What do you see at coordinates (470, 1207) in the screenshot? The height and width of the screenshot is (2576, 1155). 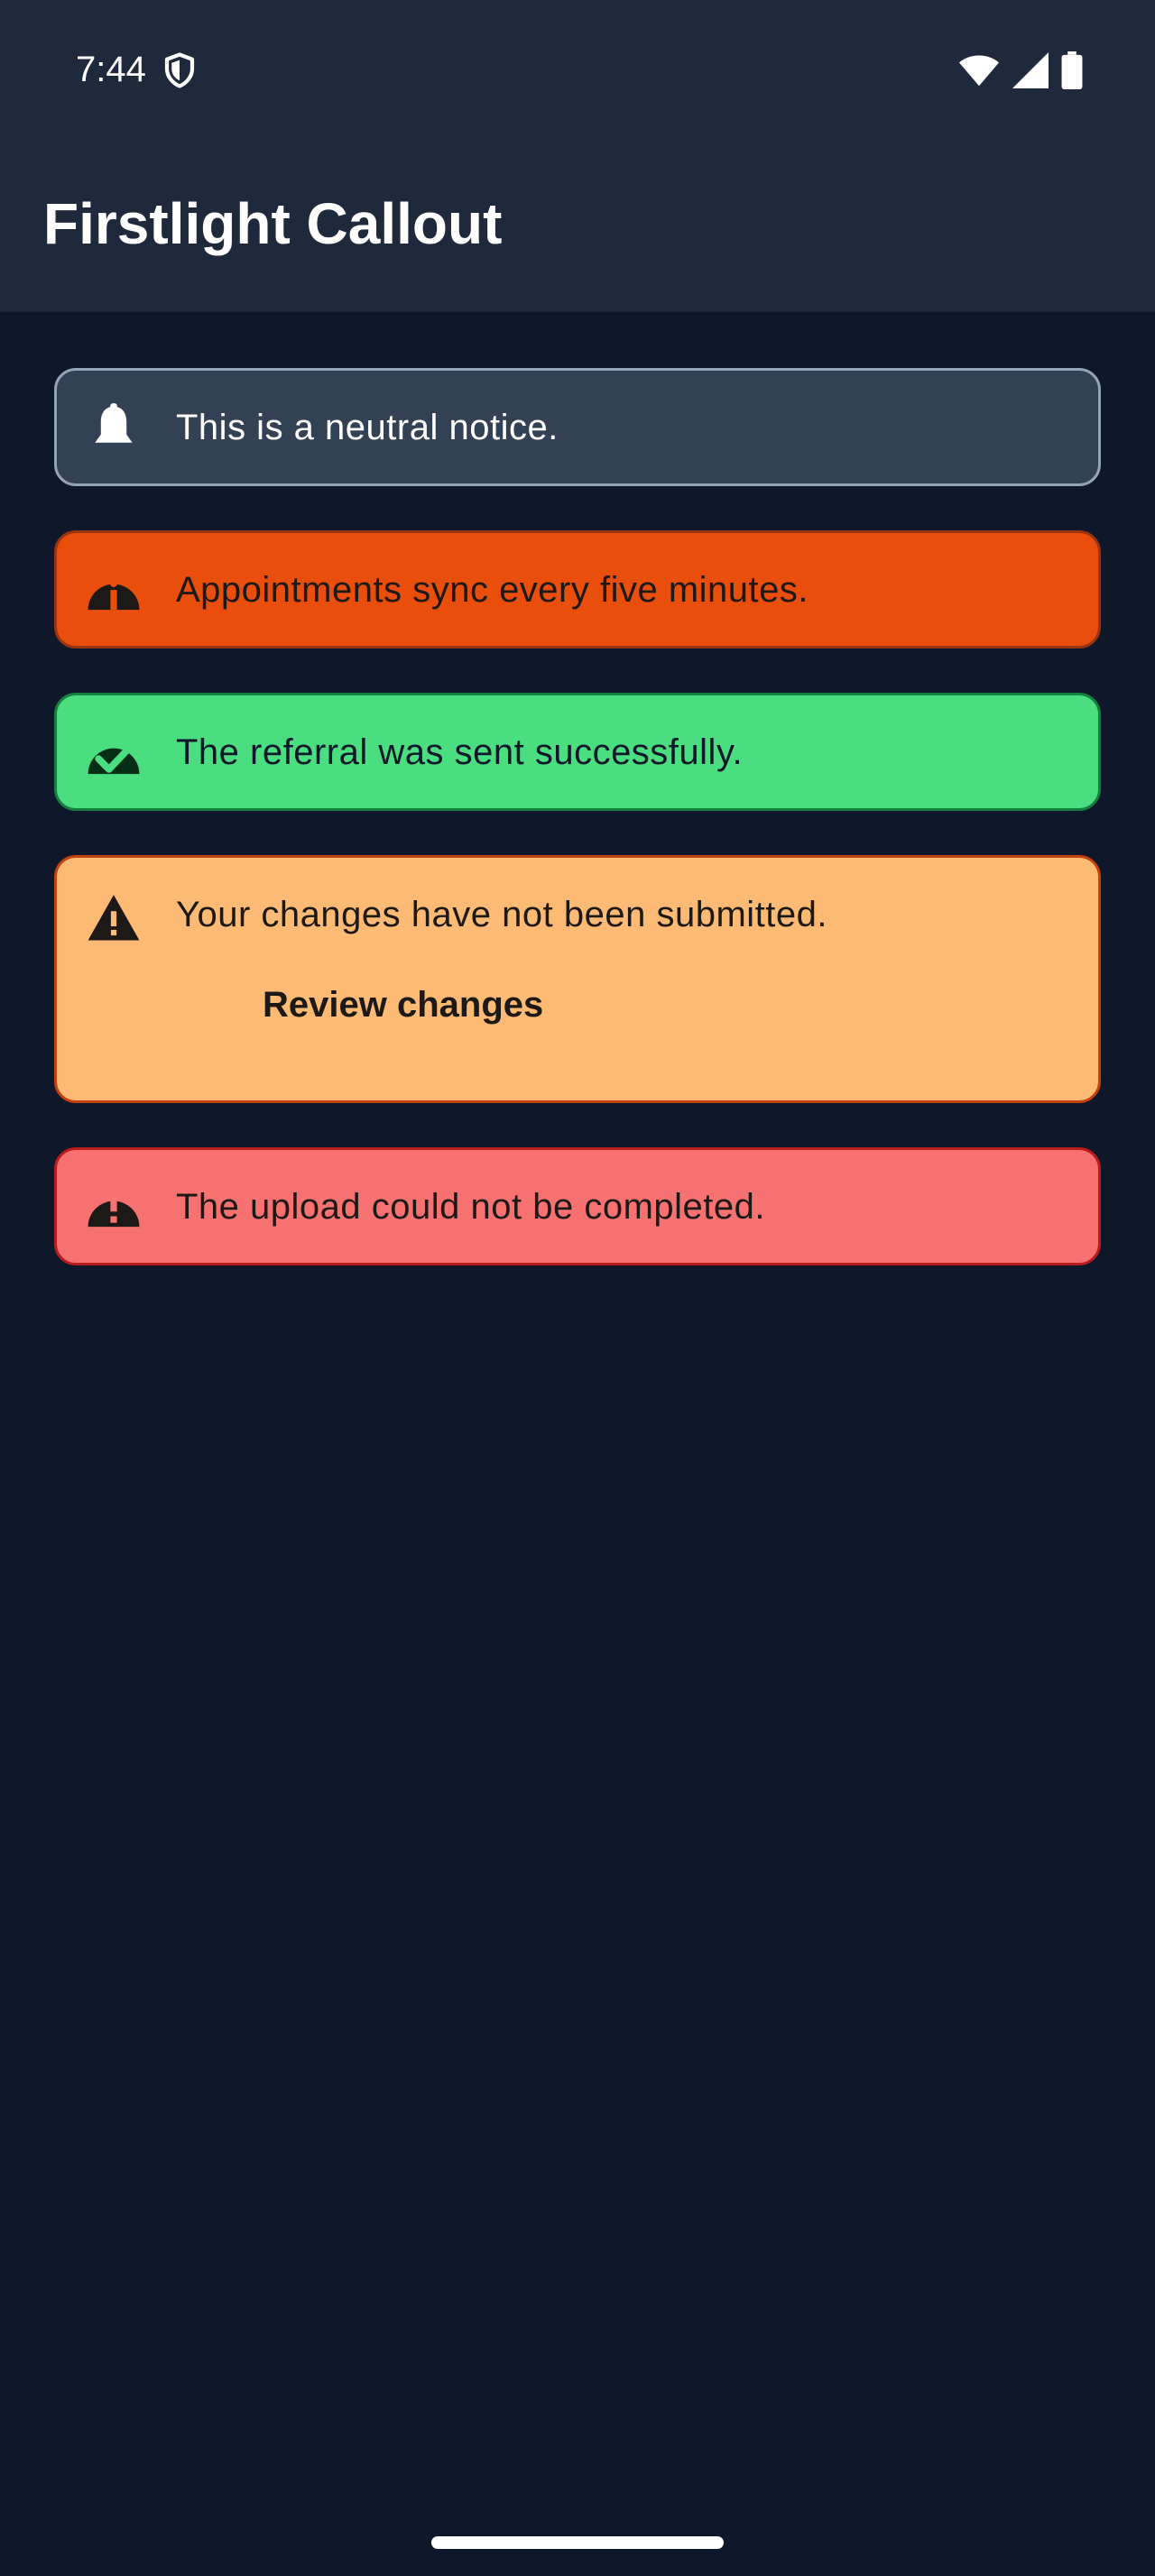 I see `callout-message: The upload could not be completed.` at bounding box center [470, 1207].